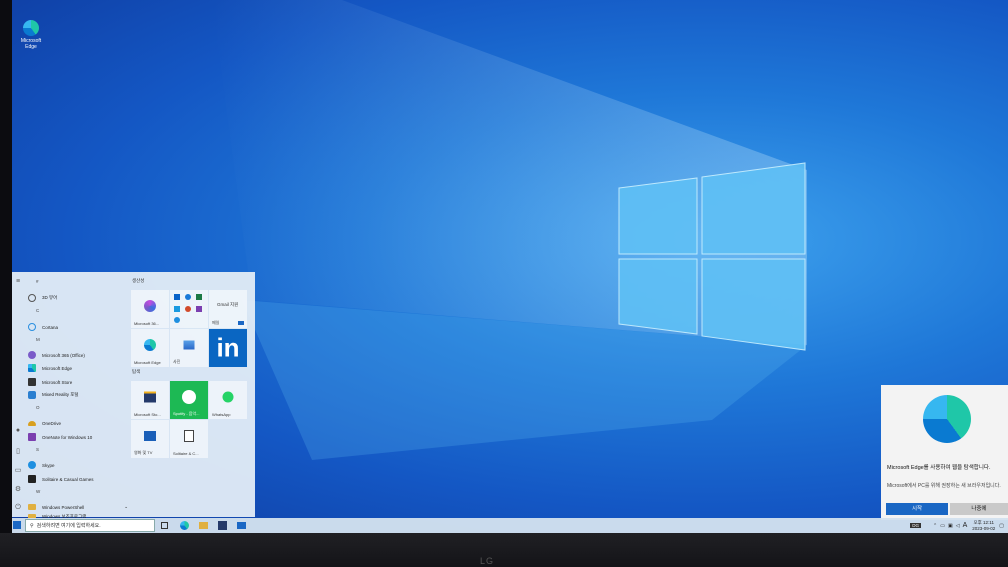 The height and width of the screenshot is (567, 1008). Describe the element at coordinates (177, 297) in the screenshot. I see `outlook-icon` at that location.